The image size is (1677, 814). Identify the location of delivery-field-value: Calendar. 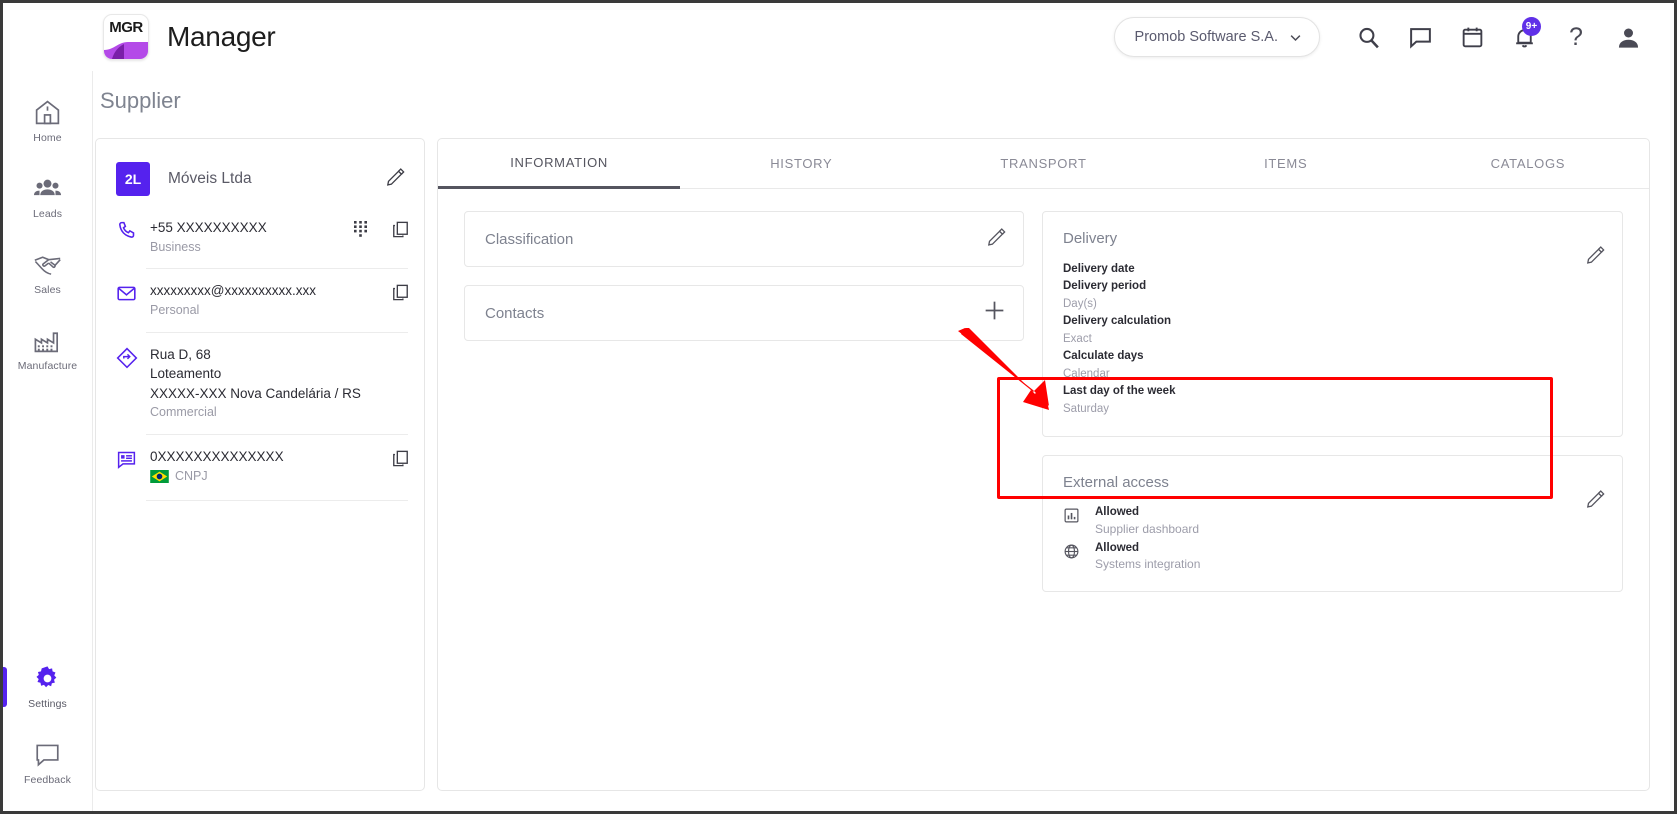
(1086, 373).